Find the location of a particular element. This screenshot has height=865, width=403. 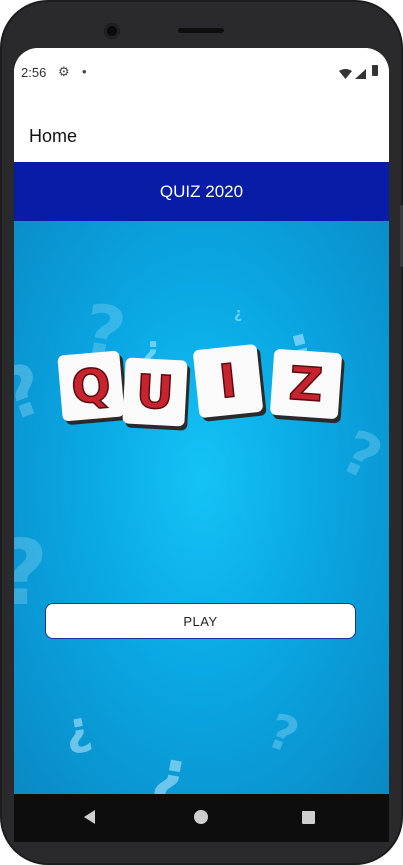

back-icon is located at coordinates (89, 817).